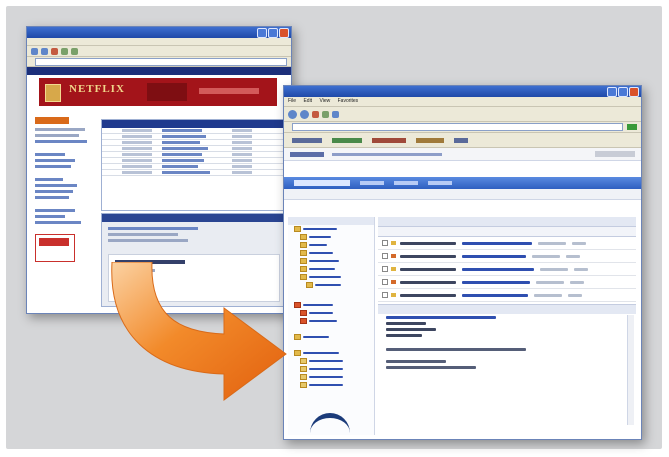 Image resolution: width=669 pixels, height=457 pixels. I want to click on banner-promo, so click(167, 92).